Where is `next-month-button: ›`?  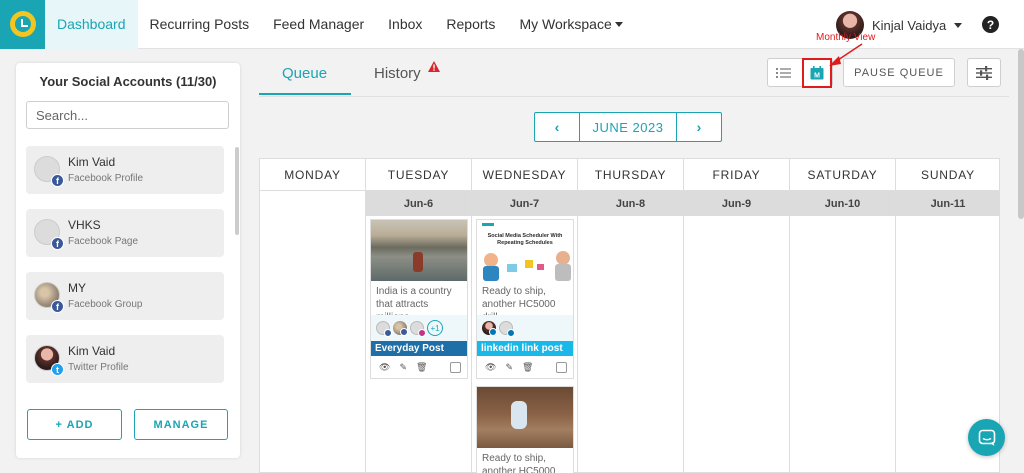
next-month-button: › is located at coordinates (699, 127).